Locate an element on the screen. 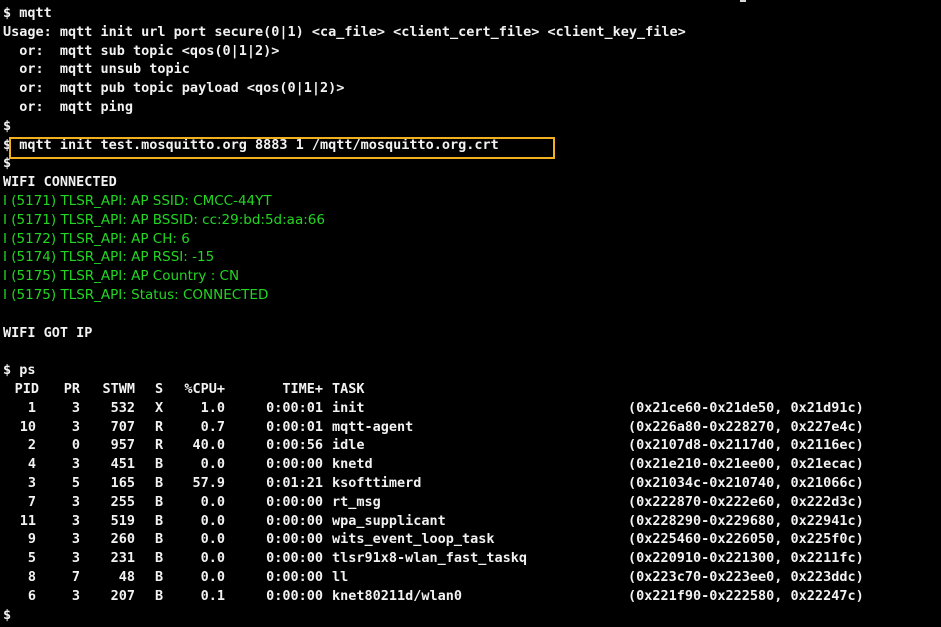  ps-cell-task: knet80211d/wlan0 is located at coordinates (397, 595).